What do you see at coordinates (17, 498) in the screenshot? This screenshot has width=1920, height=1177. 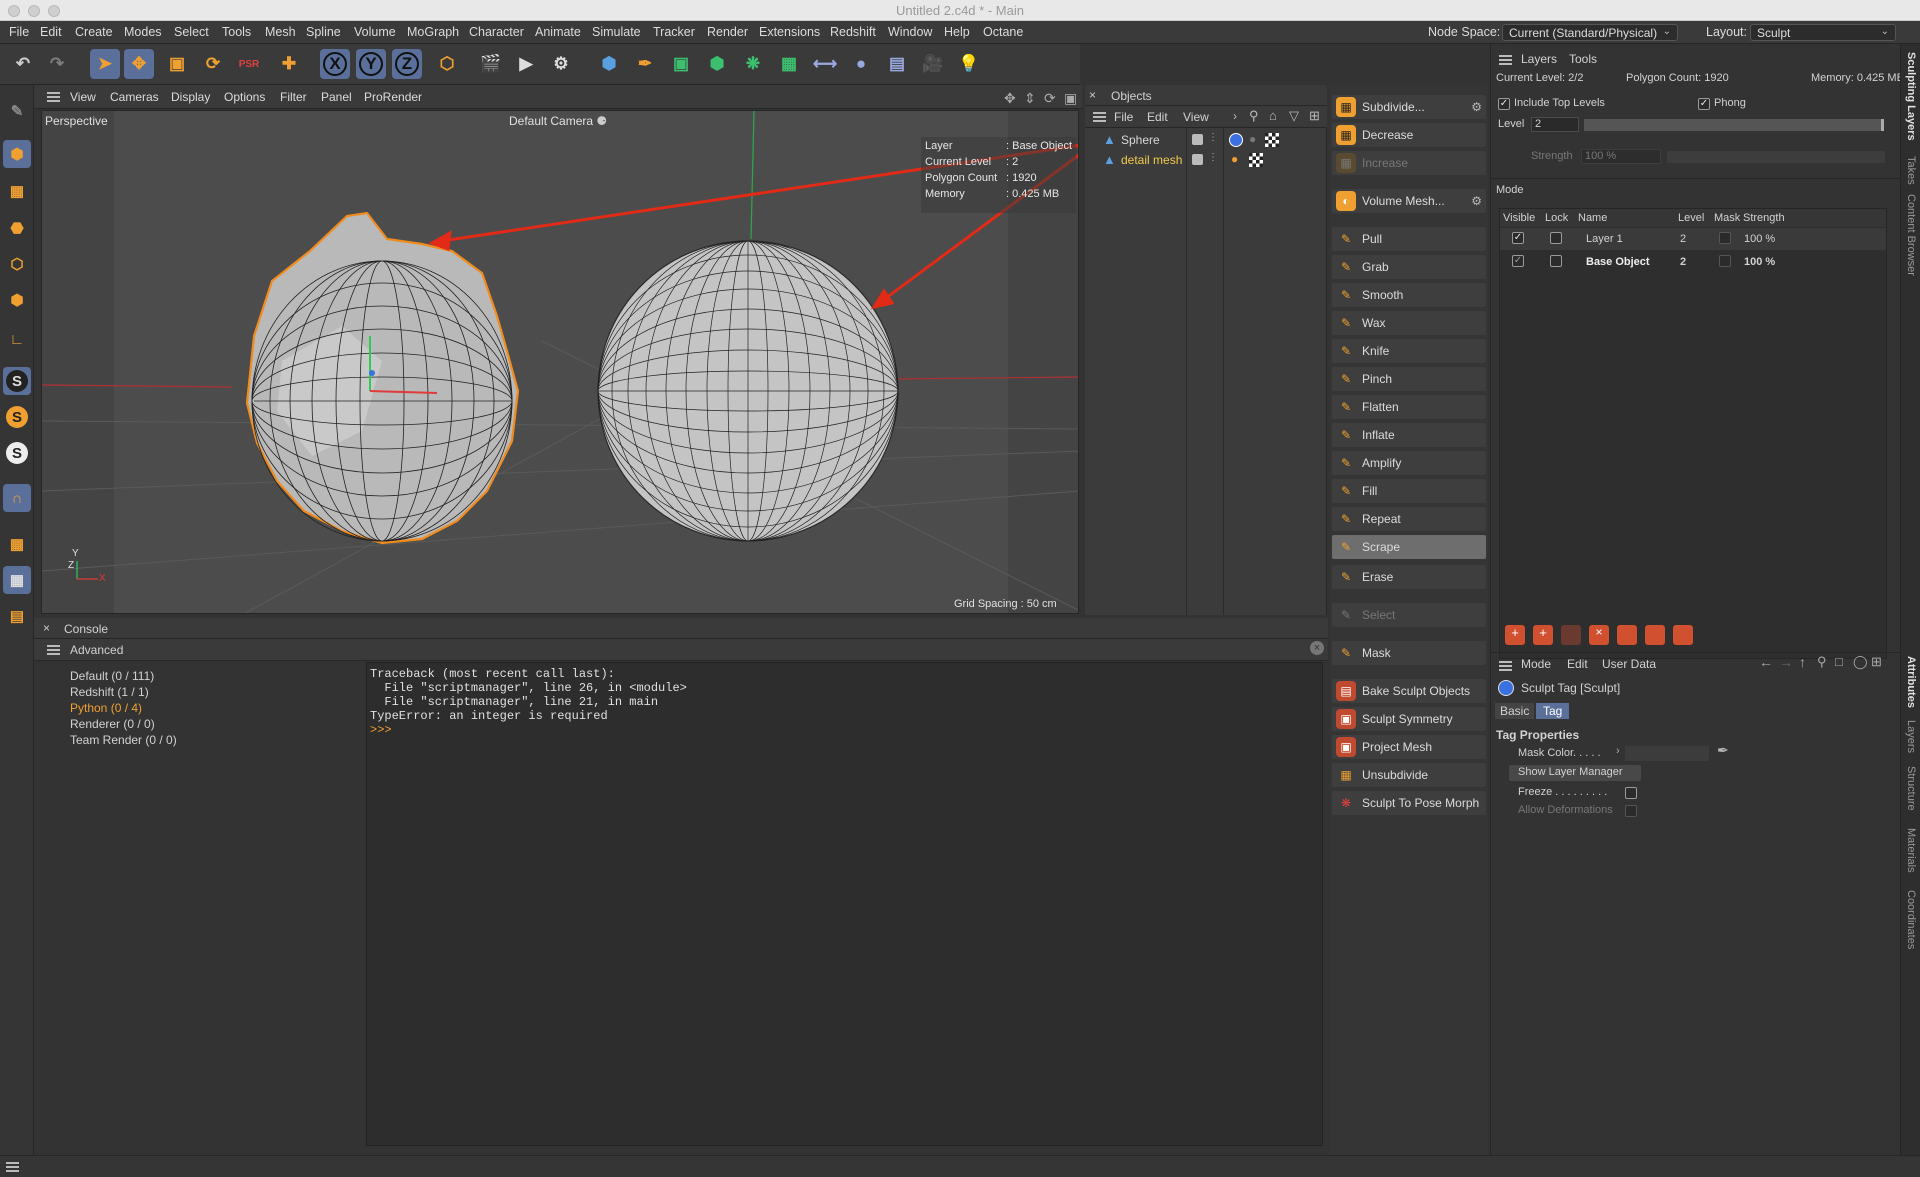 I see `magnet-button: ∩` at bounding box center [17, 498].